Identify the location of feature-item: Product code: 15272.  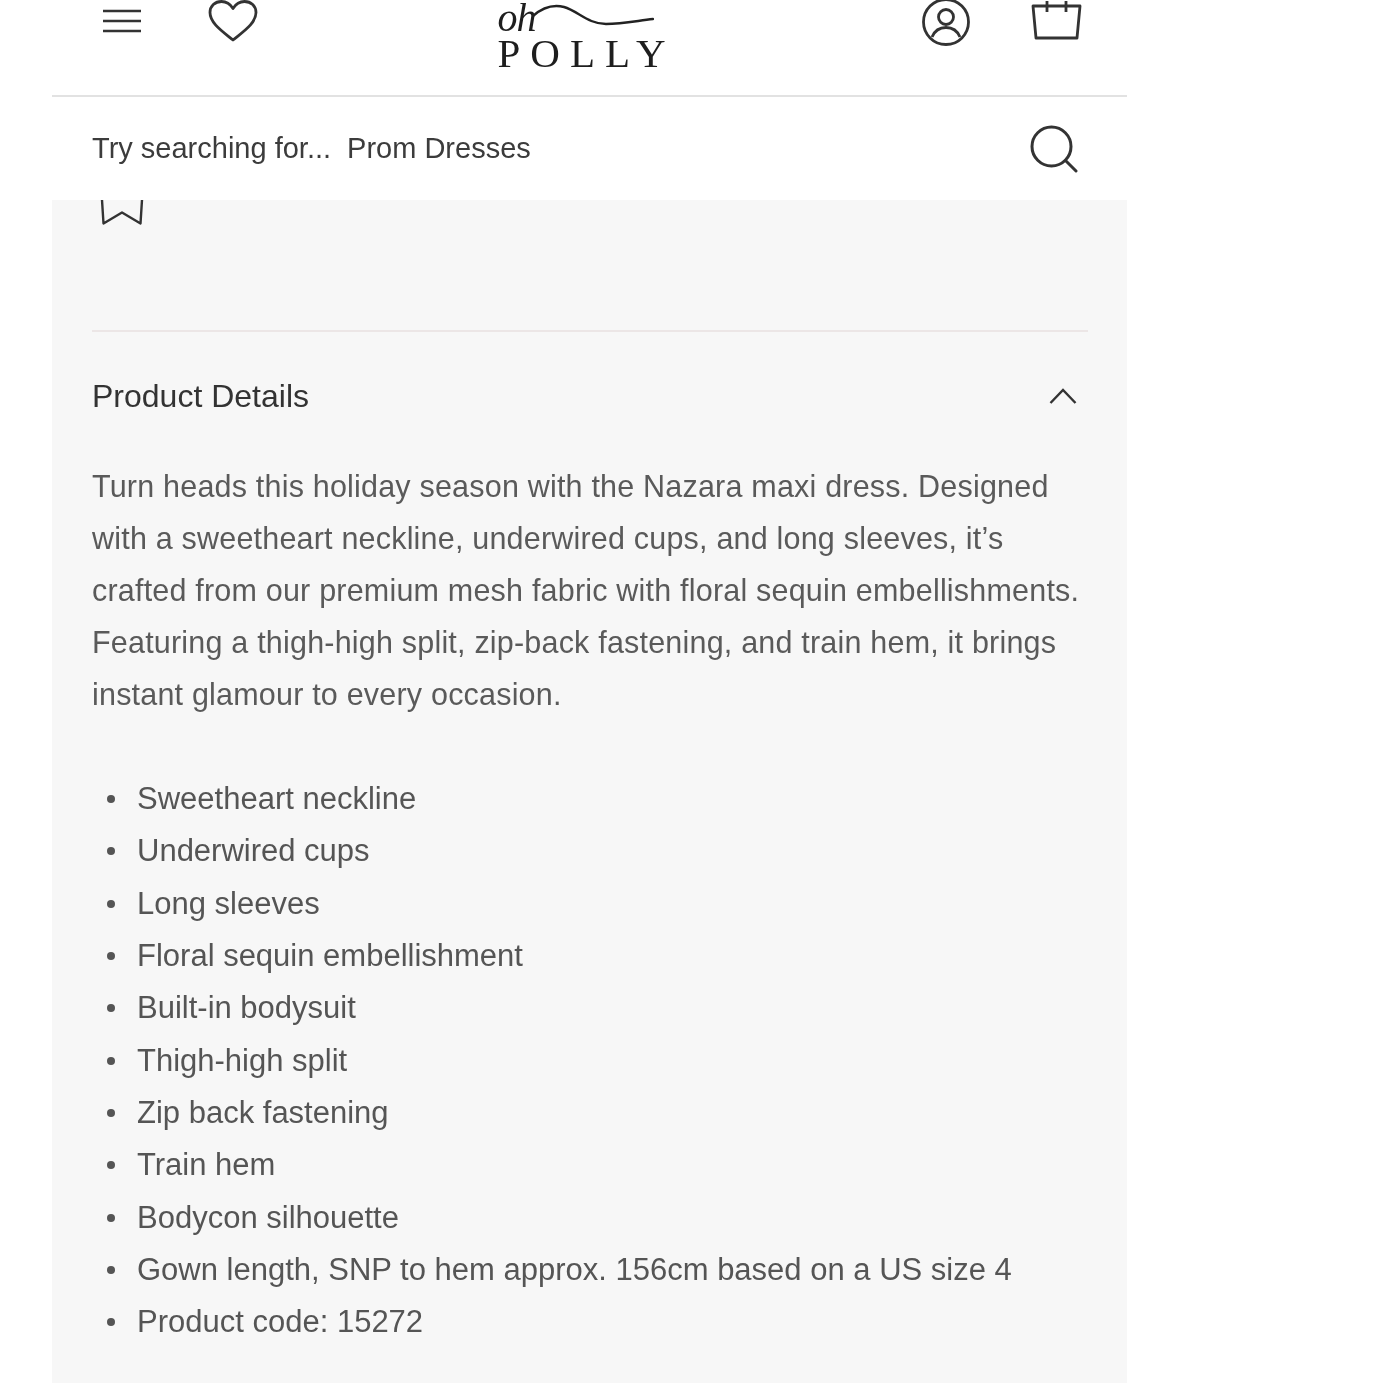
(280, 1322).